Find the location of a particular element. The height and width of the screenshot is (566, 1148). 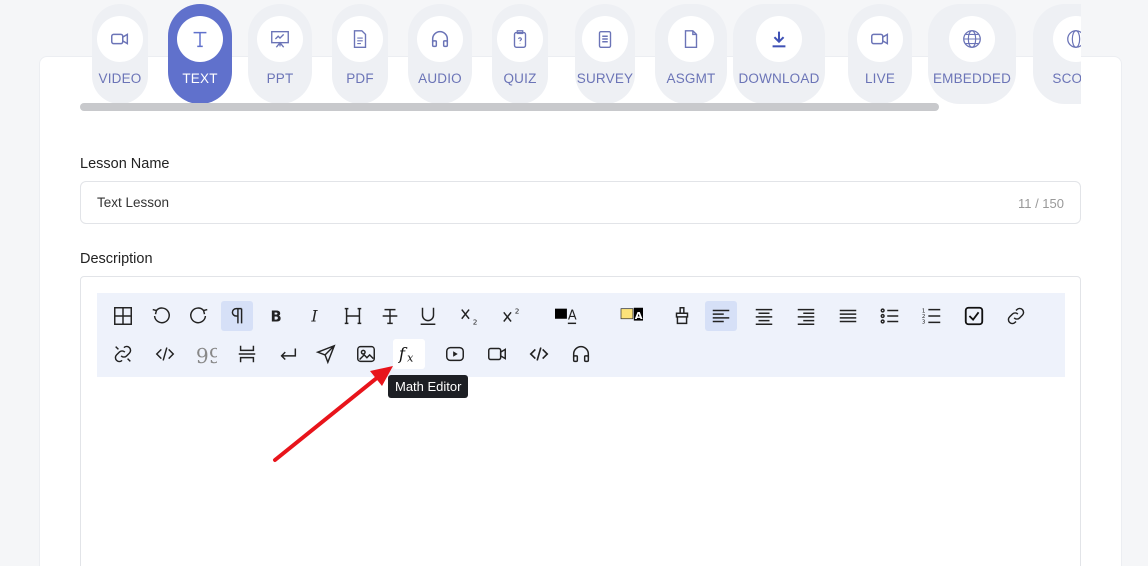

unlink-icon is located at coordinates (123, 354).